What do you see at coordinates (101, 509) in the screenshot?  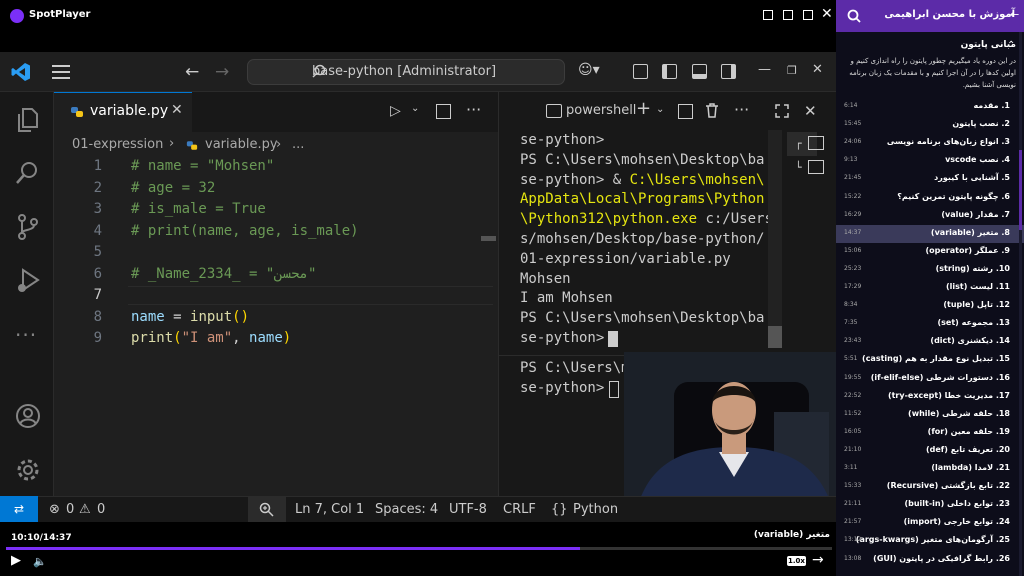 I see `warnings-count: 0` at bounding box center [101, 509].